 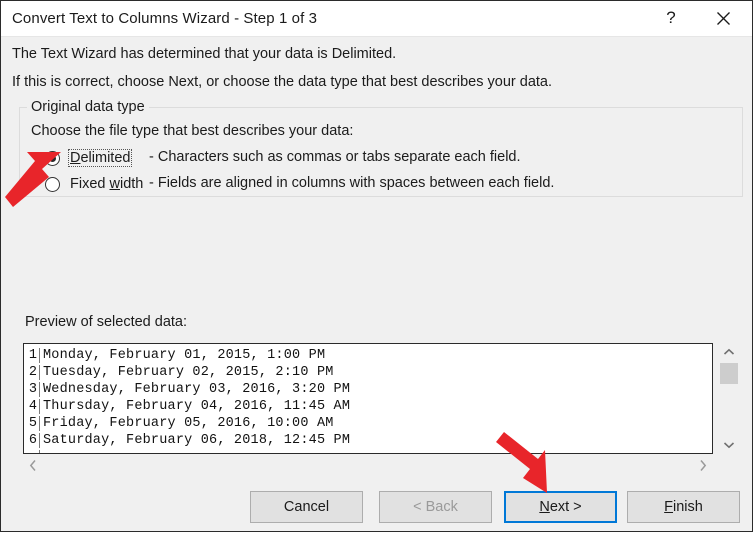 I want to click on close-icon, so click(x=723, y=18).